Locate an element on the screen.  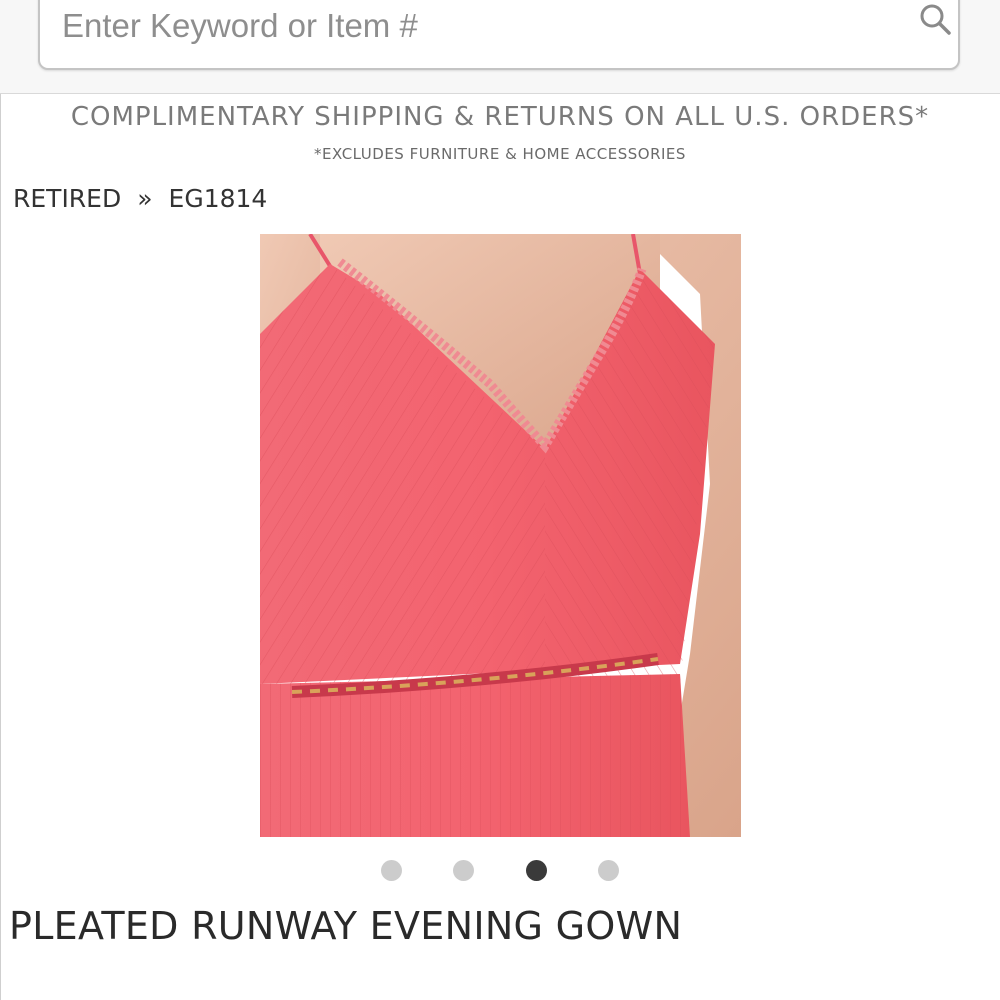
breadcrumb-item-current: EG1814 is located at coordinates (218, 198).